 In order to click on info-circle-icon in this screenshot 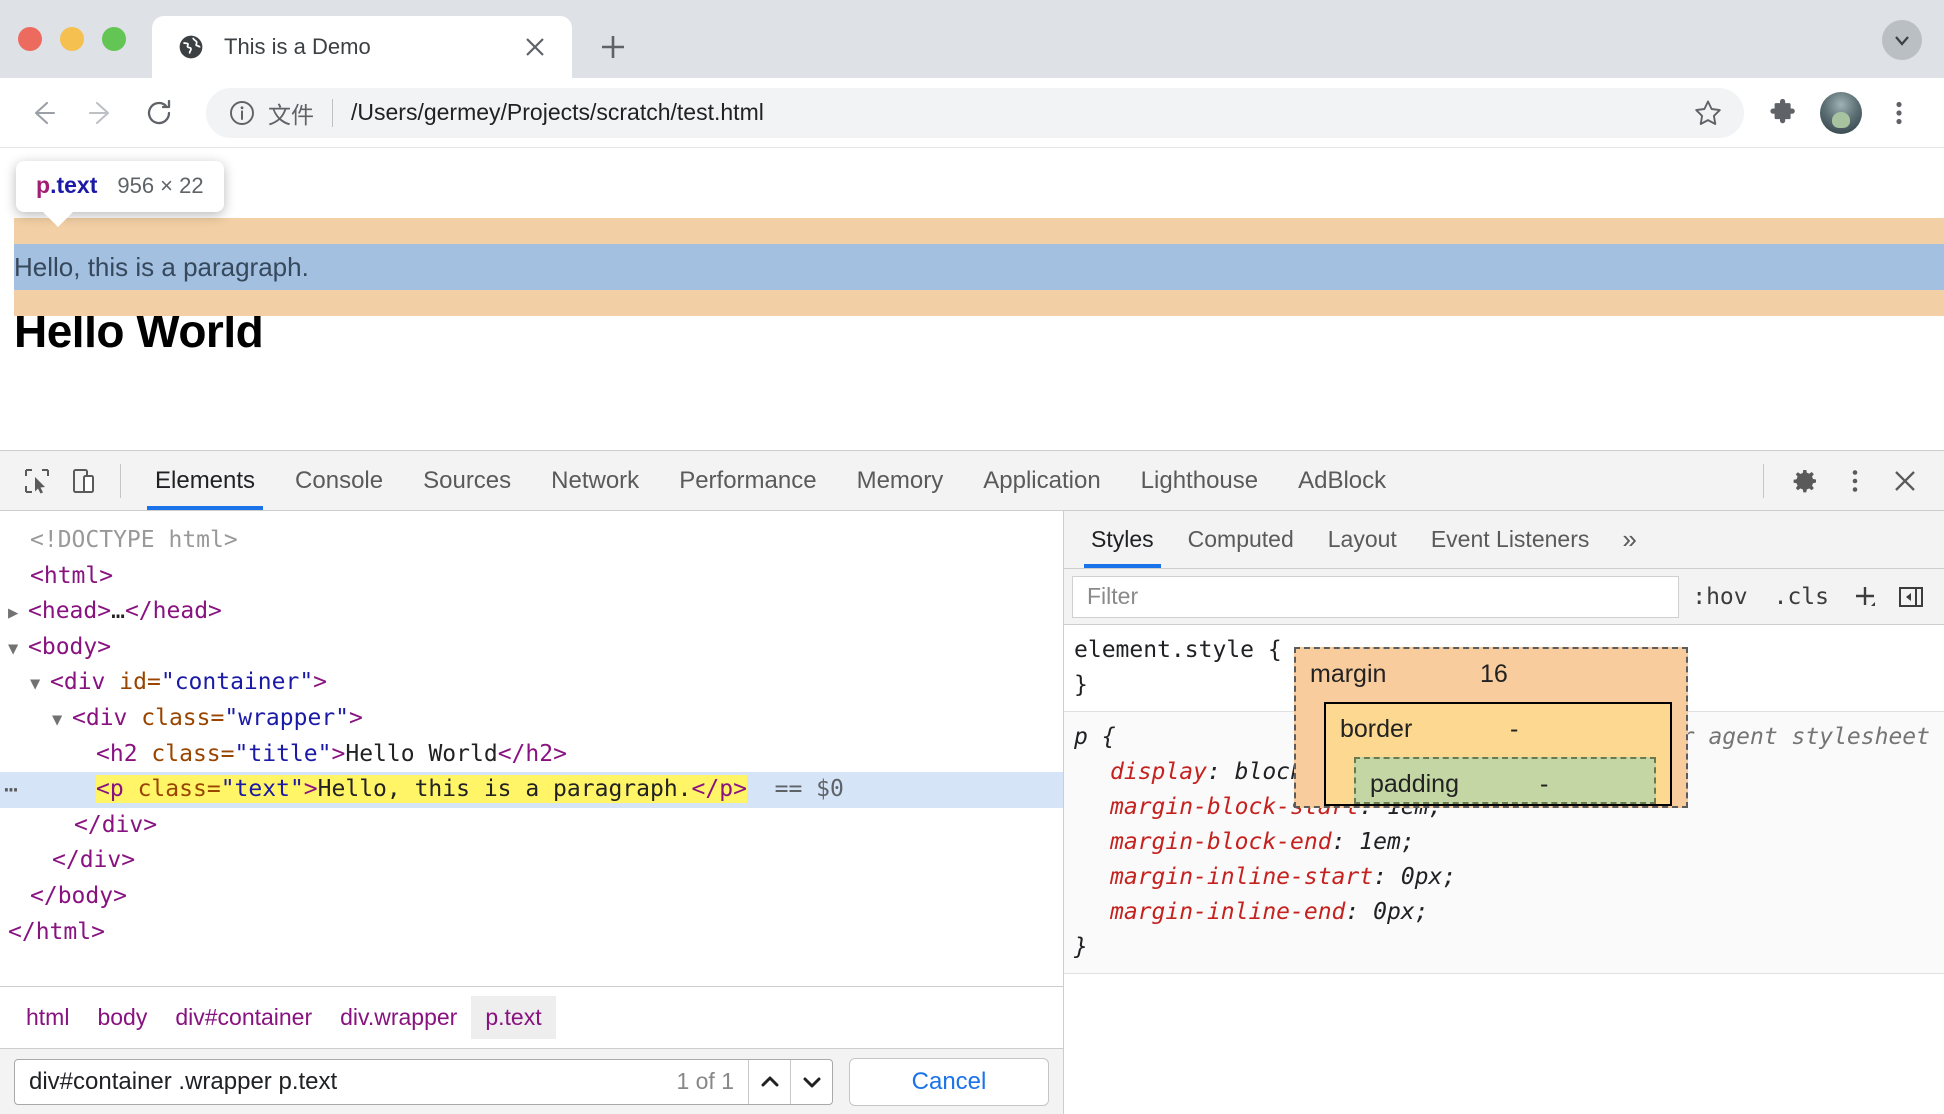, I will do `click(242, 113)`.